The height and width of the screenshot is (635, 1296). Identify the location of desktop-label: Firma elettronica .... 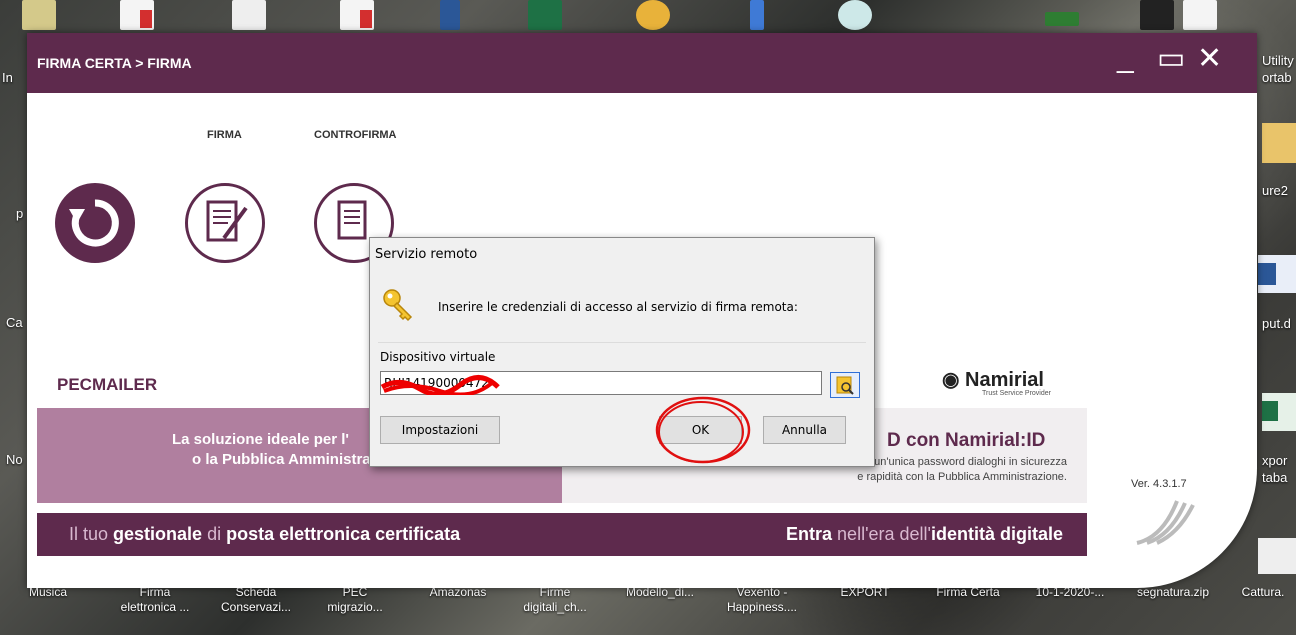
(155, 600).